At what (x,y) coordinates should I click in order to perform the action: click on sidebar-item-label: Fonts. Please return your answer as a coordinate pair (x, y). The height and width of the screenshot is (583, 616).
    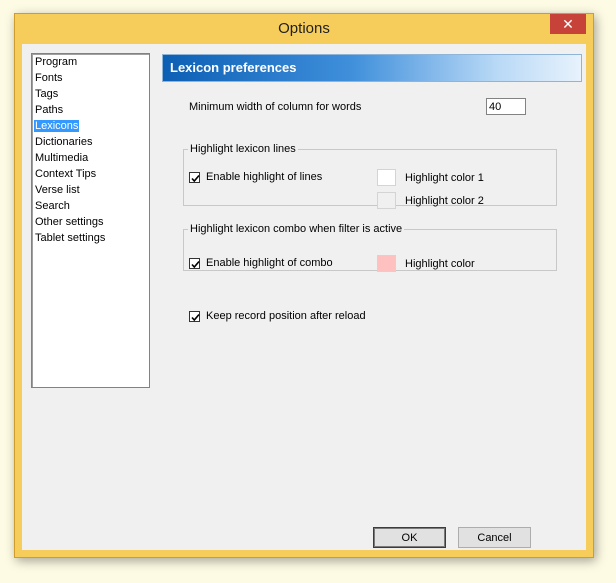
    Looking at the image, I should click on (49, 78).